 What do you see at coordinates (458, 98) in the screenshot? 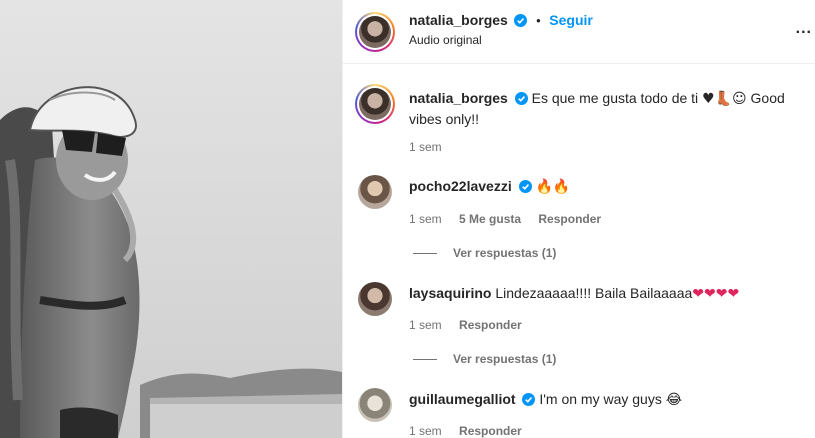
I see `caption-username: natalia_borges` at bounding box center [458, 98].